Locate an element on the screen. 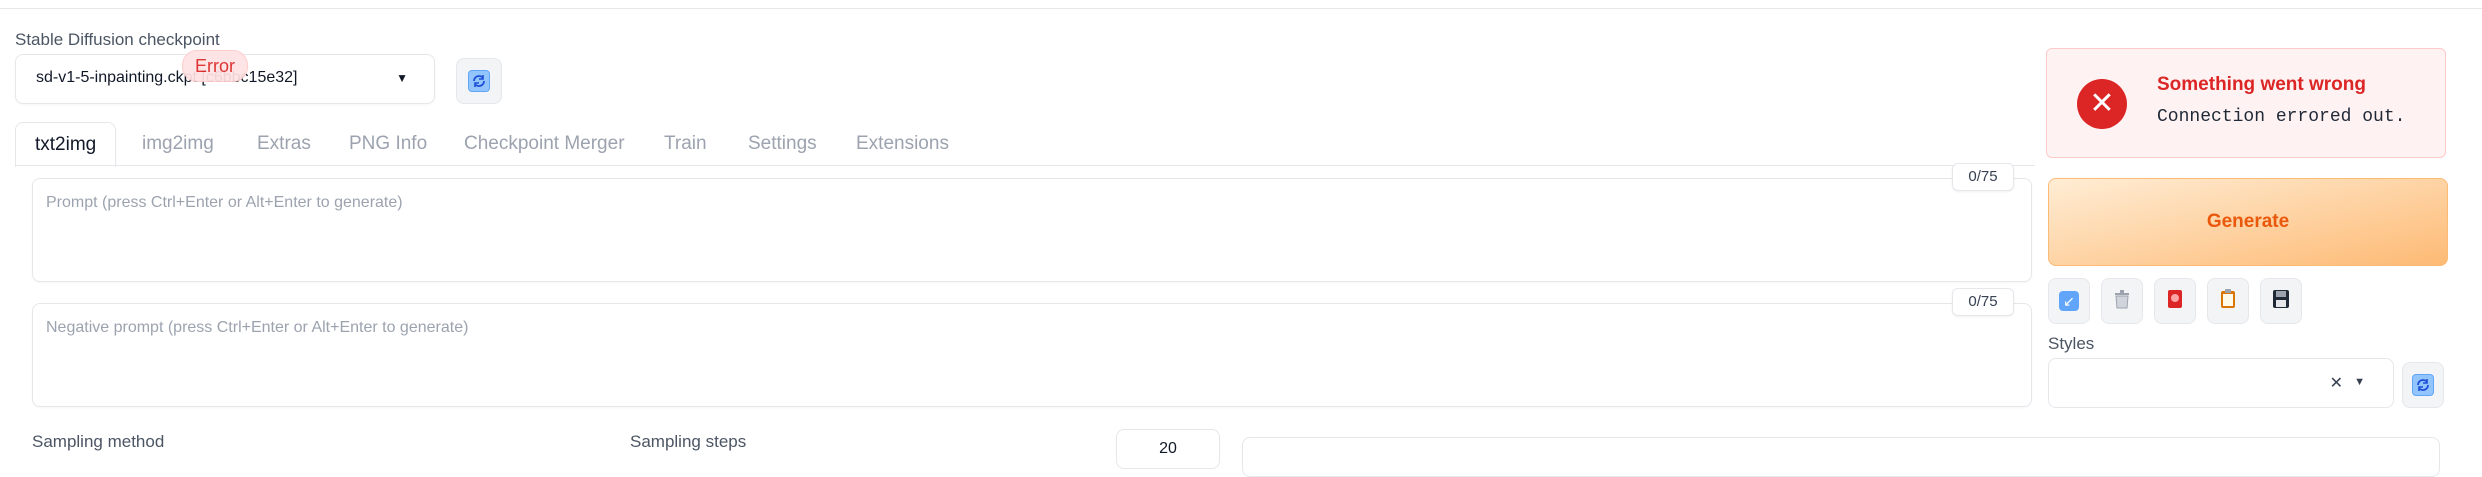 The width and height of the screenshot is (2482, 477). tab-png-info: PNG Info is located at coordinates (388, 144).